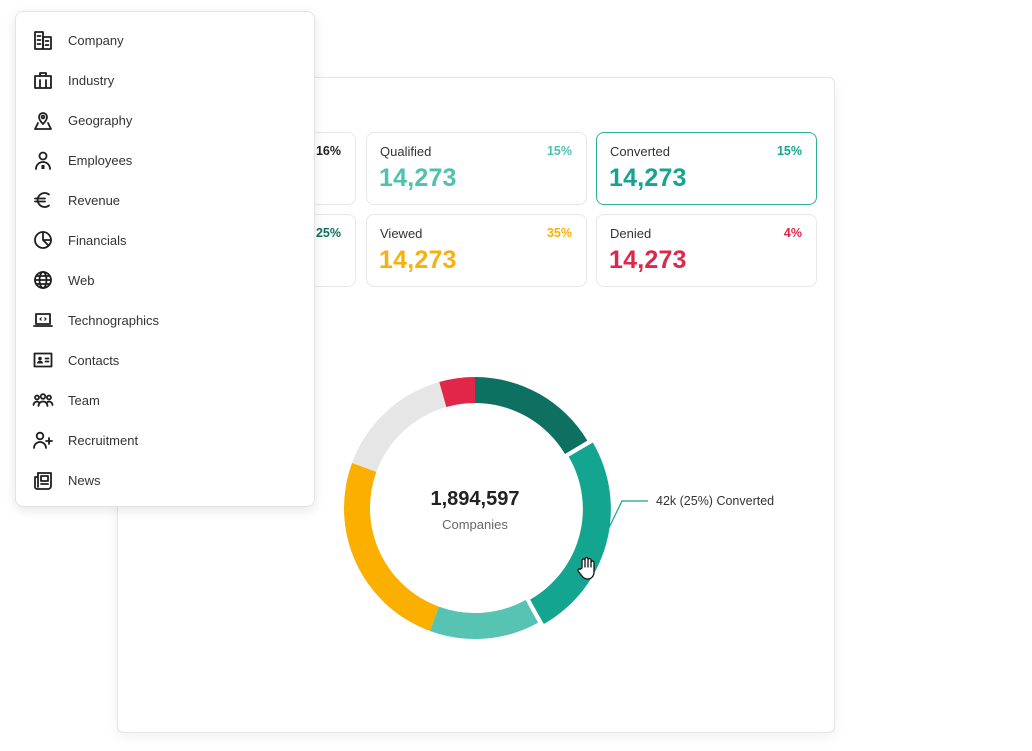 The width and height of the screenshot is (1032, 751). I want to click on menu-item-label: Revenue, so click(94, 200).